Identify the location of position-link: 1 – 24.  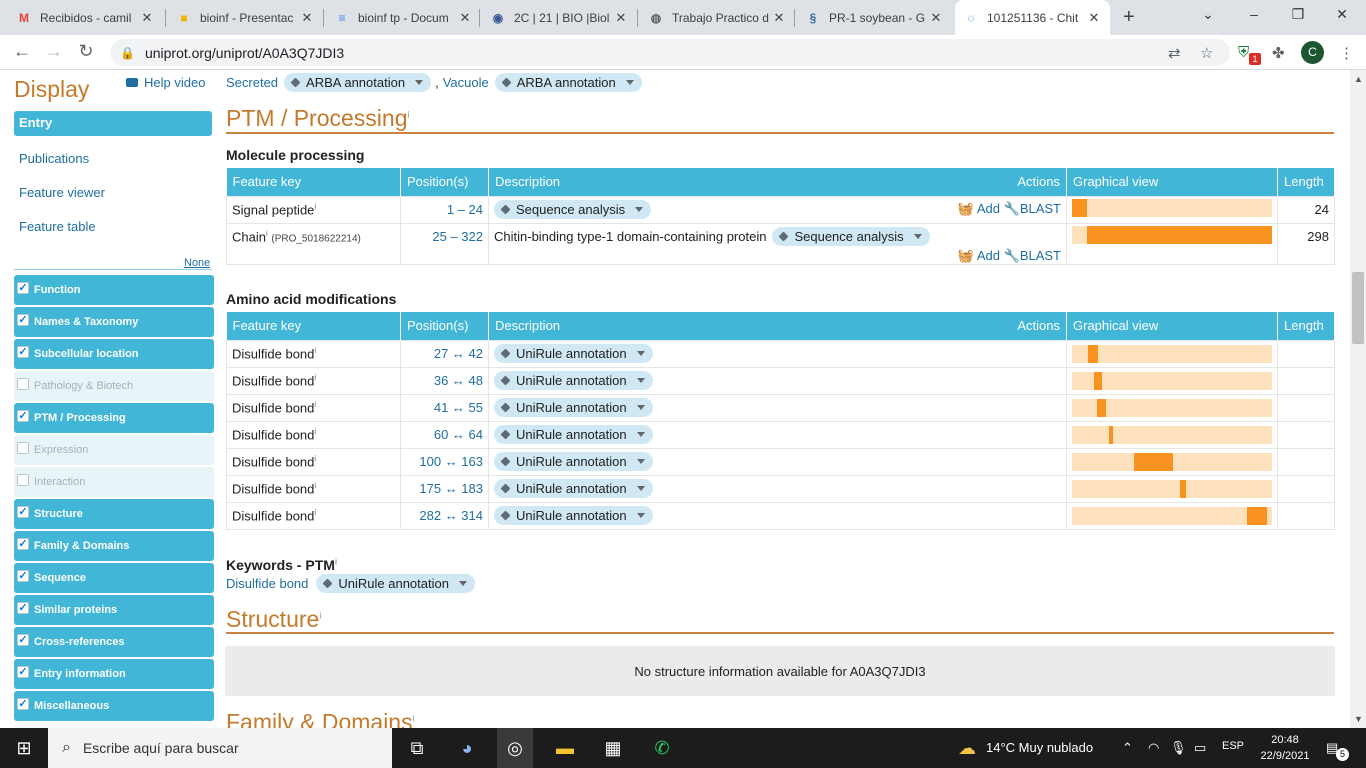
(444, 209).